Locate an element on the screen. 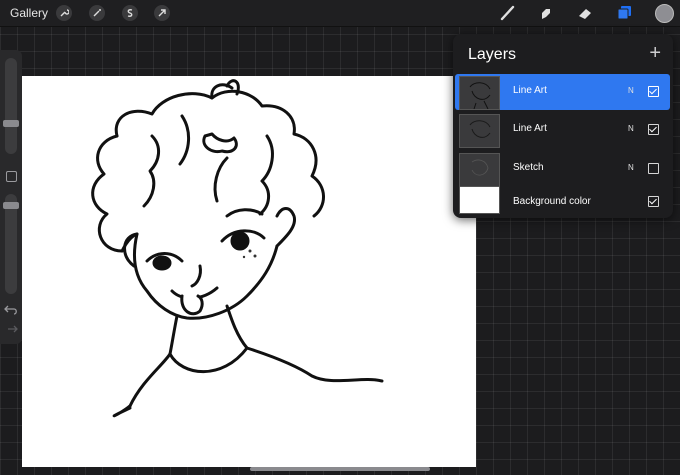 This screenshot has width=680, height=475. layer-name: Background color is located at coordinates (552, 201).